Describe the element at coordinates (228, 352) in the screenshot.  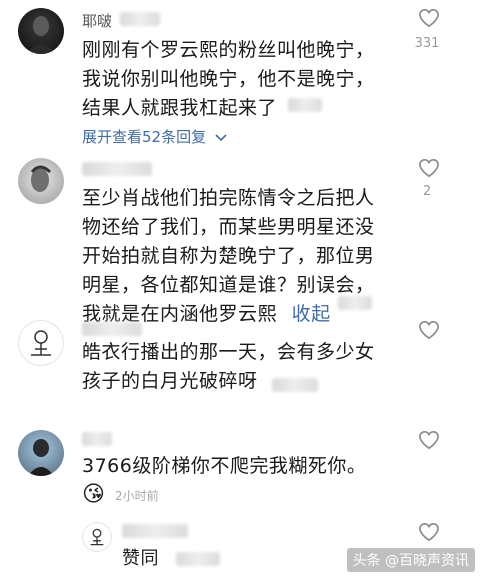
I see `comment-line: 皓衣行播出的那一天，会有多少女` at that location.